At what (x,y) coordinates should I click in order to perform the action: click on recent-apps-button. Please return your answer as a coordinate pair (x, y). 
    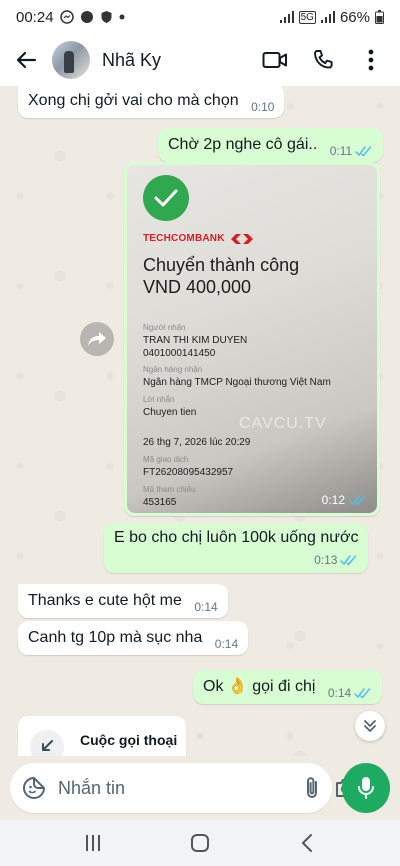
    Looking at the image, I should click on (93, 843).